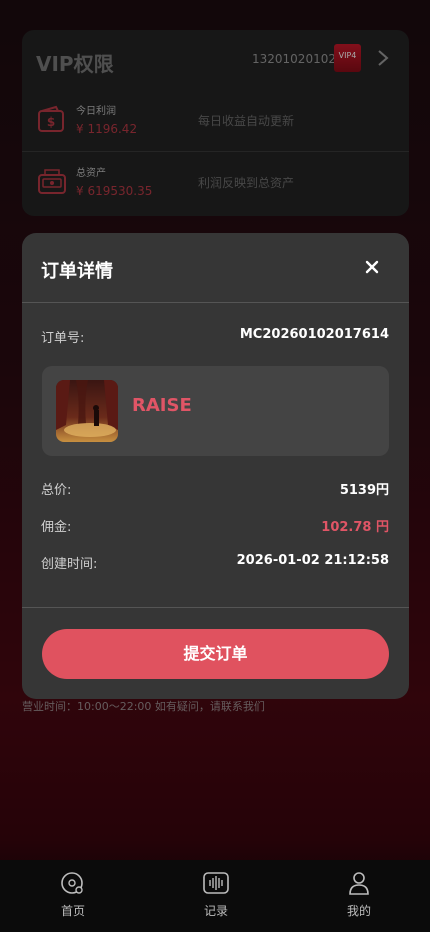 Image resolution: width=430 pixels, height=932 pixels. I want to click on submit-order-button: 提交订单, so click(215, 654).